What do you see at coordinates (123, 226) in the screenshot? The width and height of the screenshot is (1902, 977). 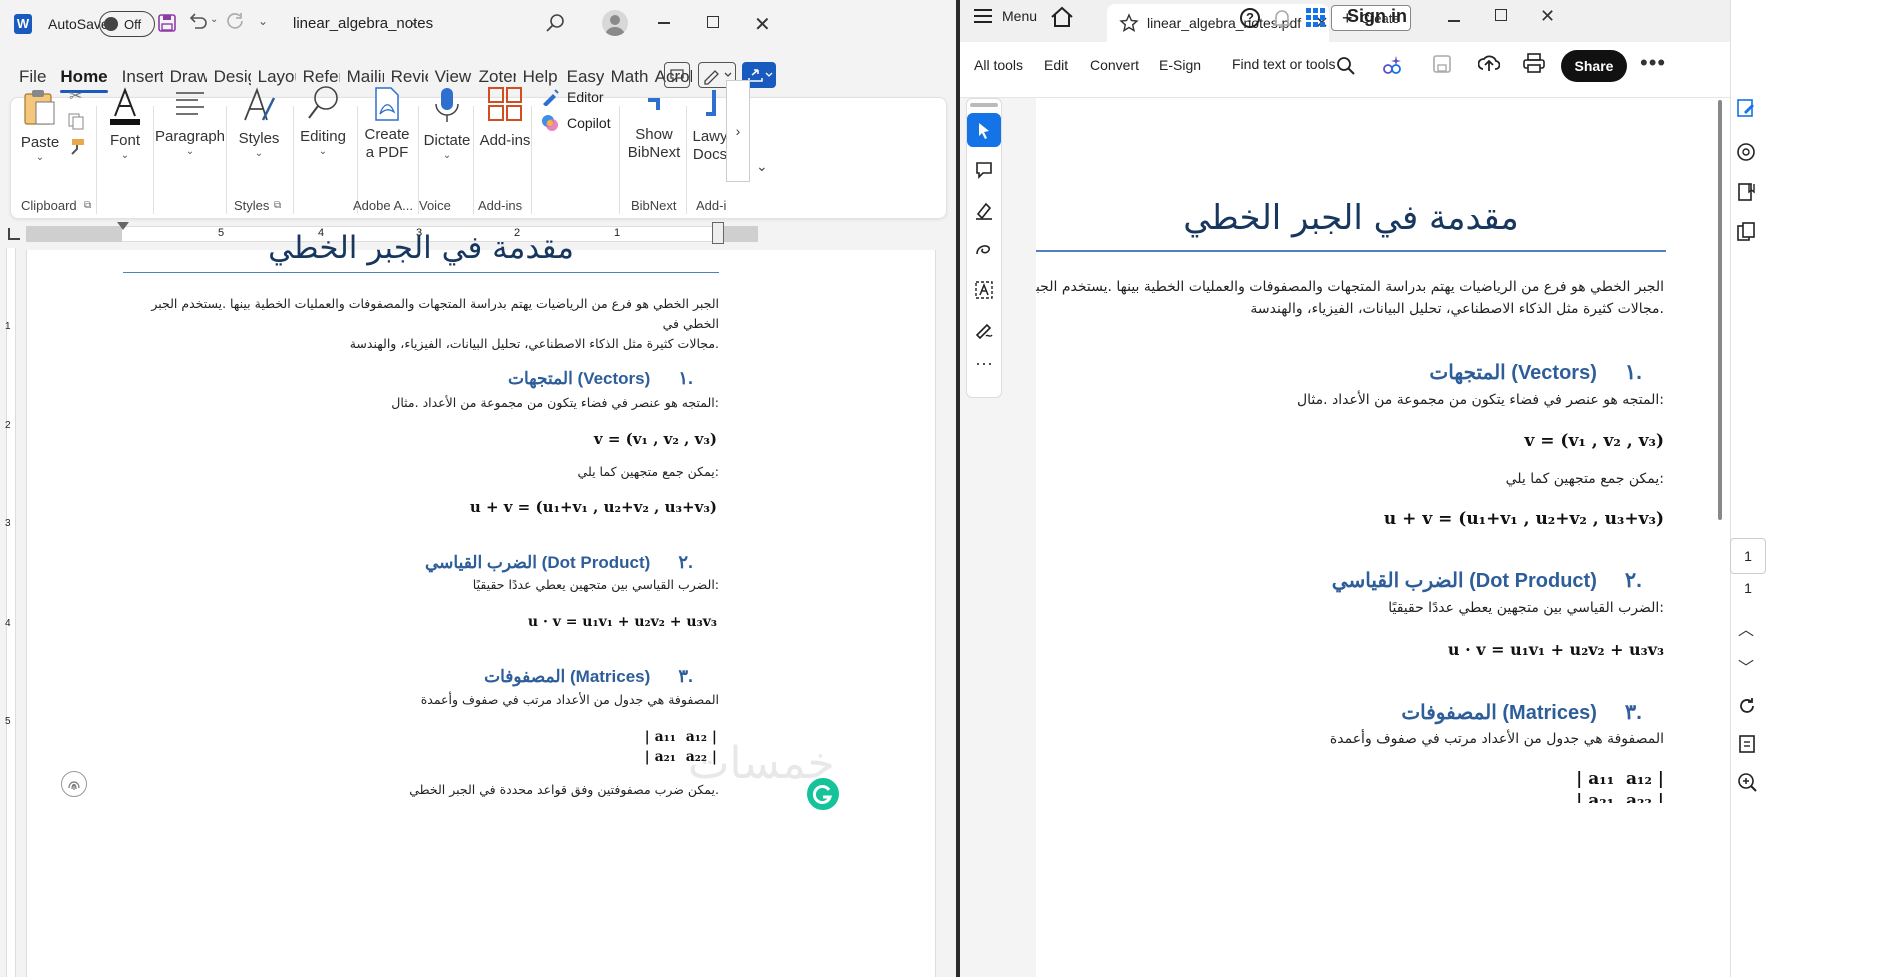 I see `ruler-indent-marker` at bounding box center [123, 226].